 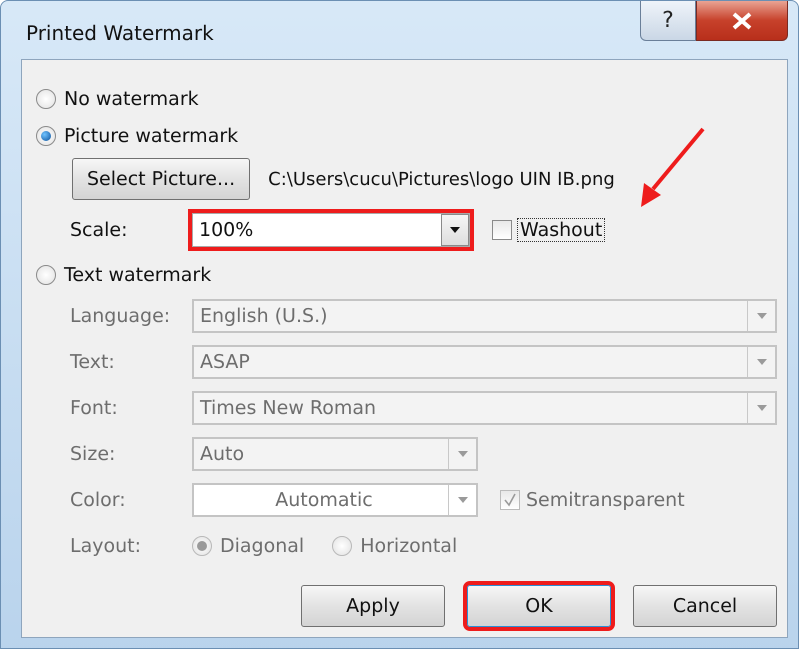 What do you see at coordinates (502, 230) in the screenshot?
I see `checkbox` at bounding box center [502, 230].